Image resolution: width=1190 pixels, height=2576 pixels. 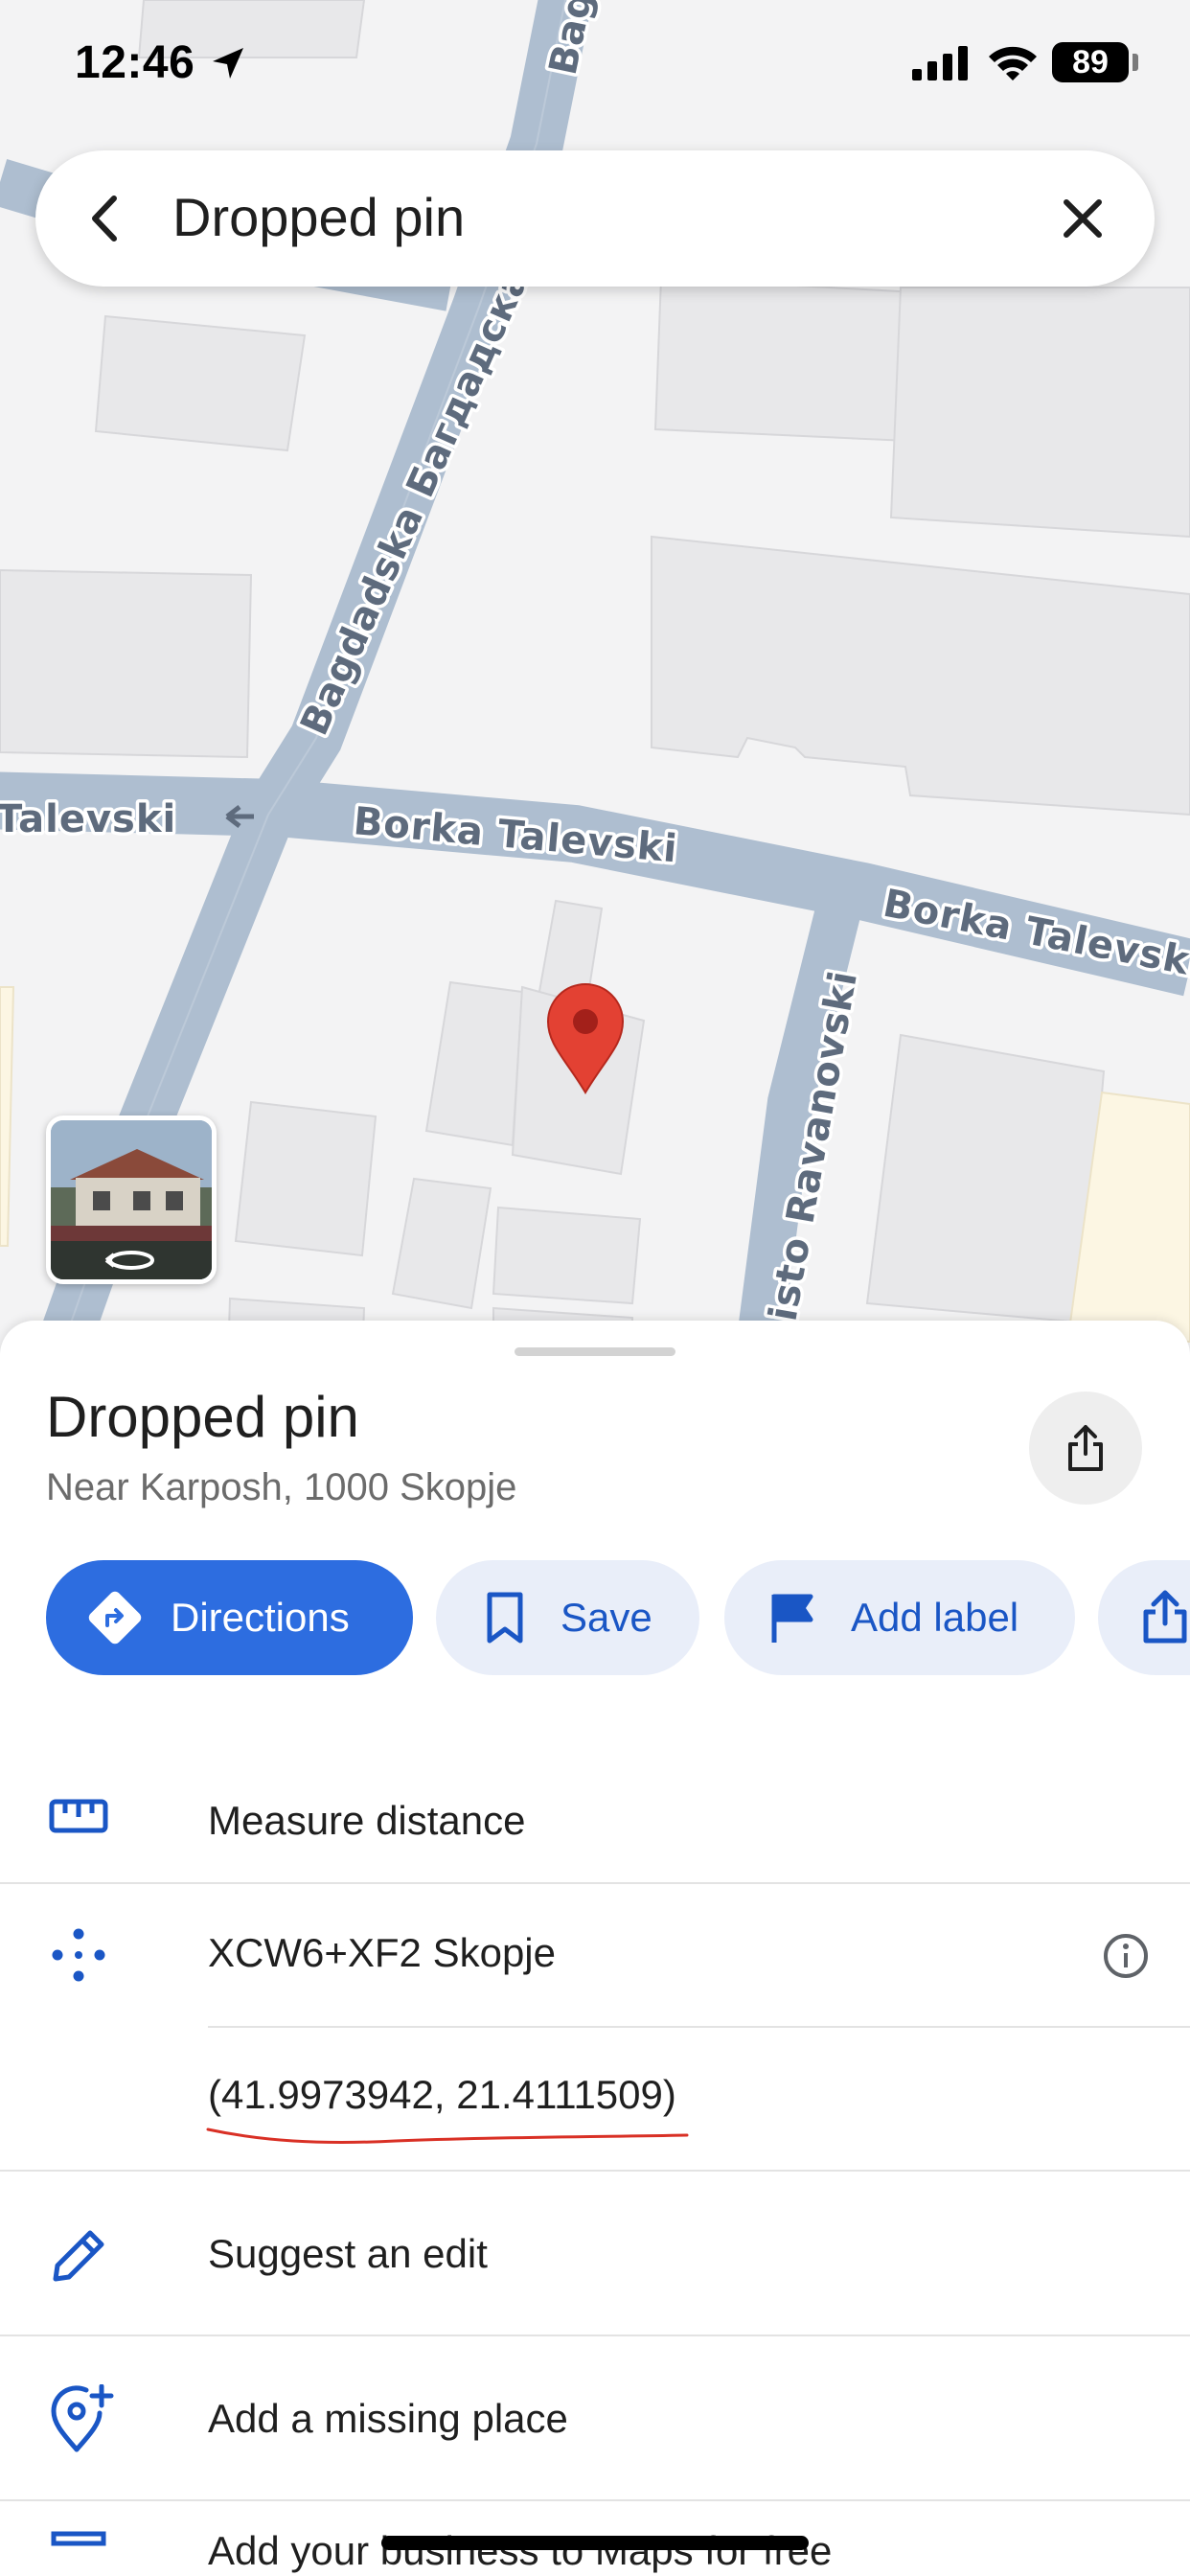 I want to click on close-icon, so click(x=1082, y=218).